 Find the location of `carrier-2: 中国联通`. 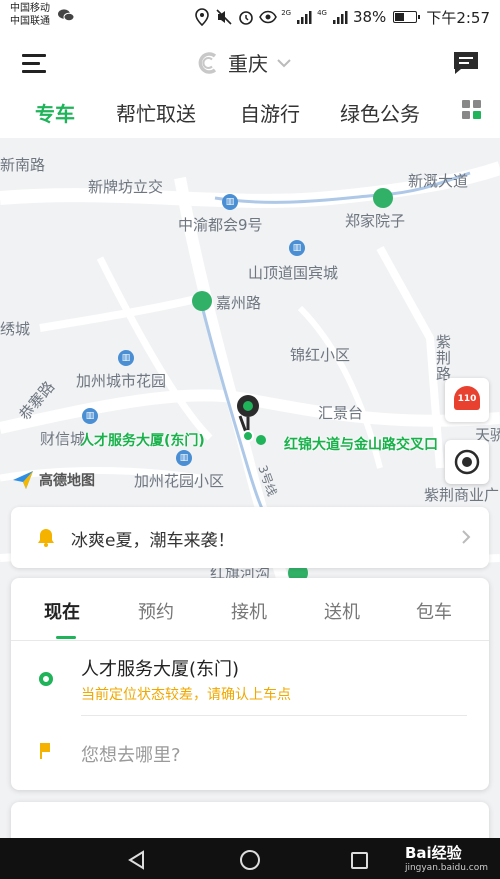

carrier-2: 中国联通 is located at coordinates (30, 21).